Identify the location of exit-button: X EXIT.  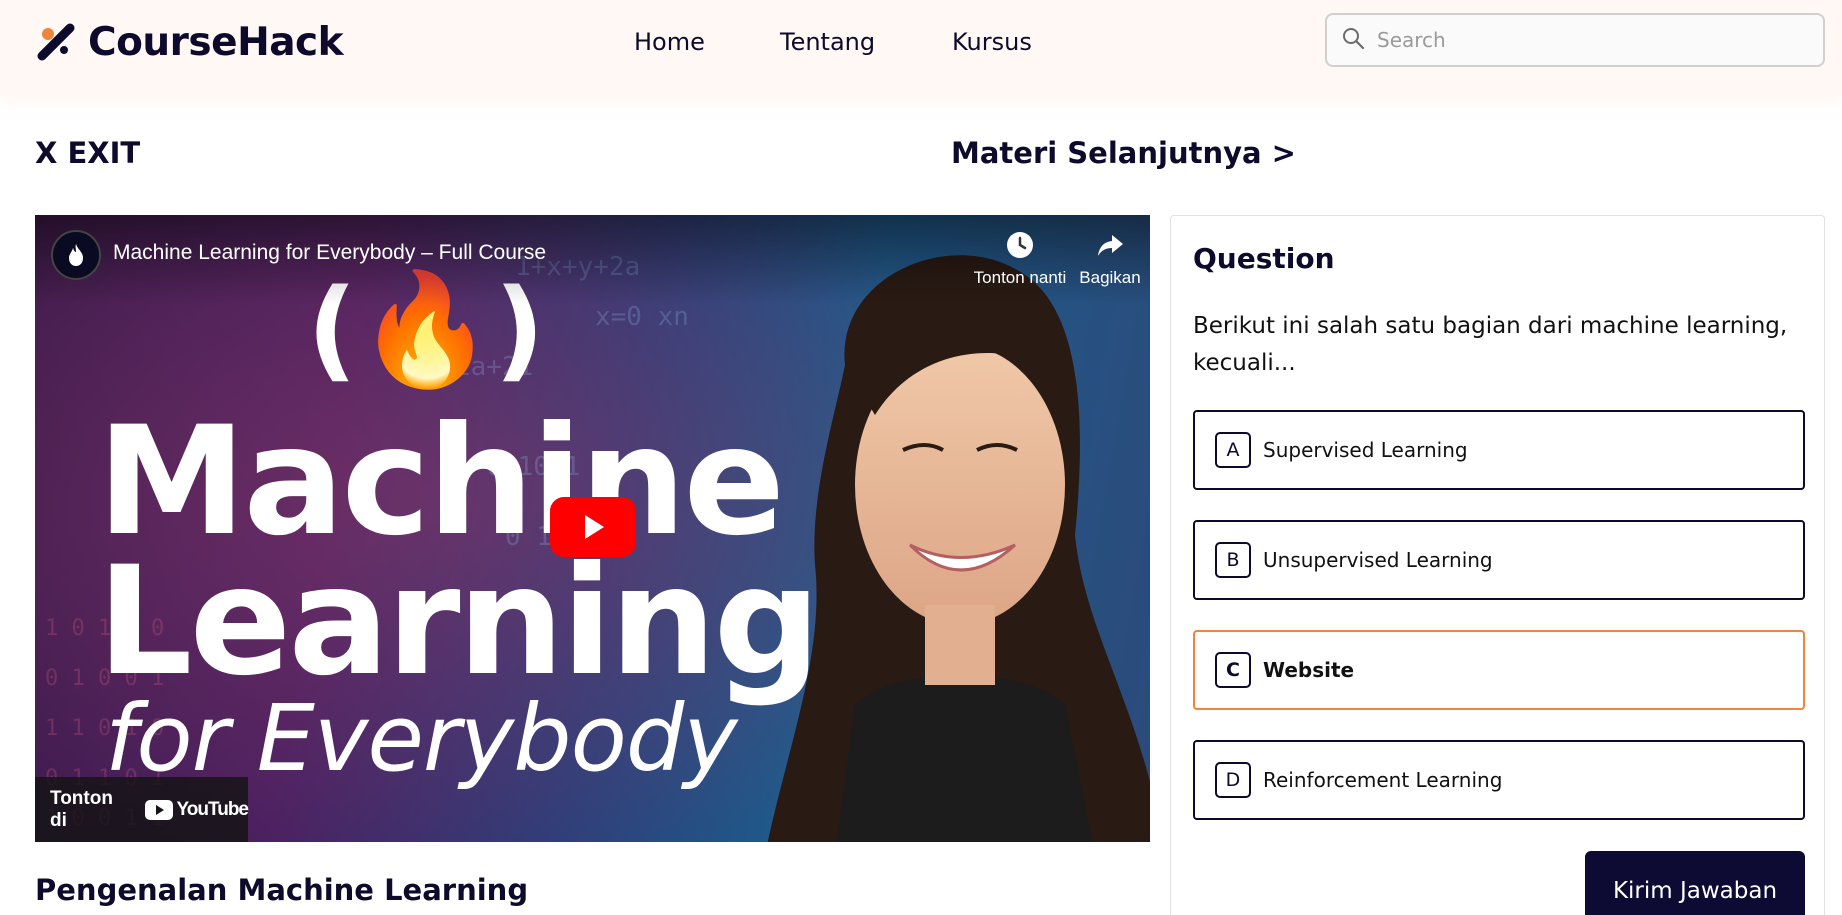
(87, 153).